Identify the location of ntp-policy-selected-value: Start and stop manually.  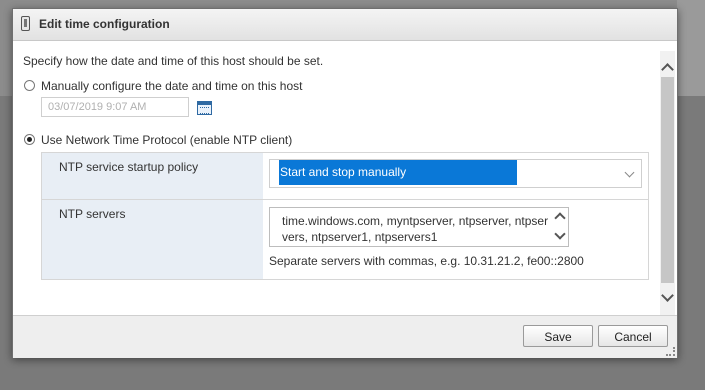
(398, 172).